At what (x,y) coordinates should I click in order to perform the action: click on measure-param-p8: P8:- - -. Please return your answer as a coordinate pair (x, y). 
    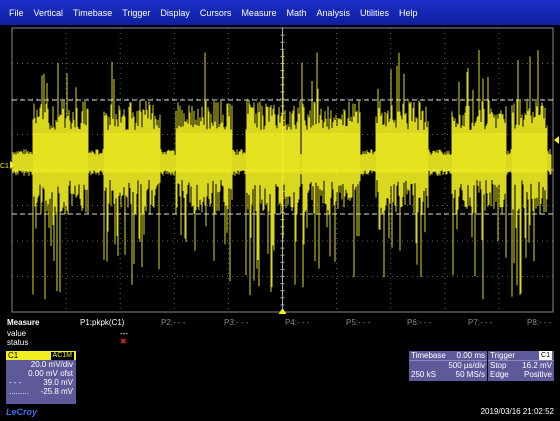
    Looking at the image, I should click on (539, 322).